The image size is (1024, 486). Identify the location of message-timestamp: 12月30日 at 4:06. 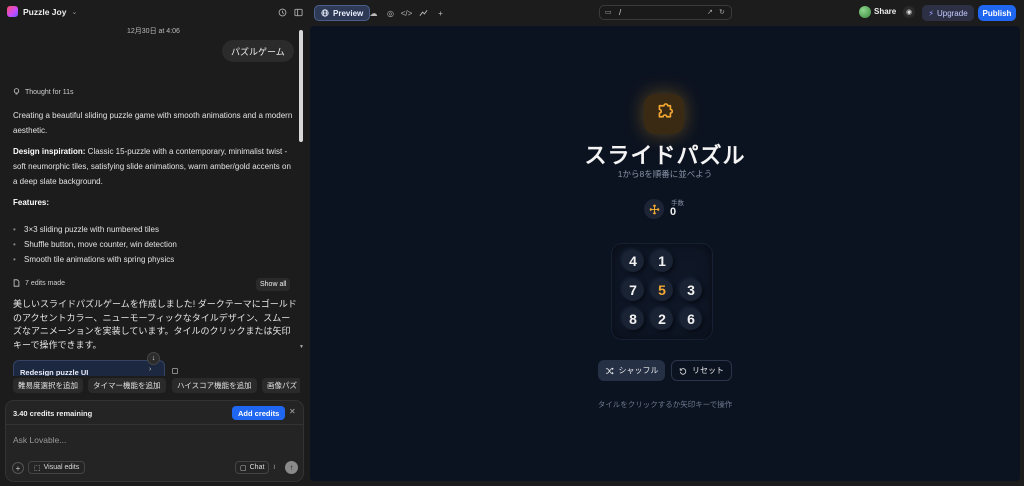
(153, 31).